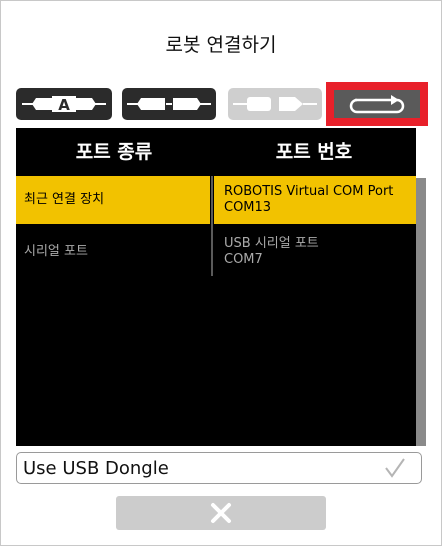 The height and width of the screenshot is (546, 442). I want to click on connection-type-d-highlight, so click(377, 104).